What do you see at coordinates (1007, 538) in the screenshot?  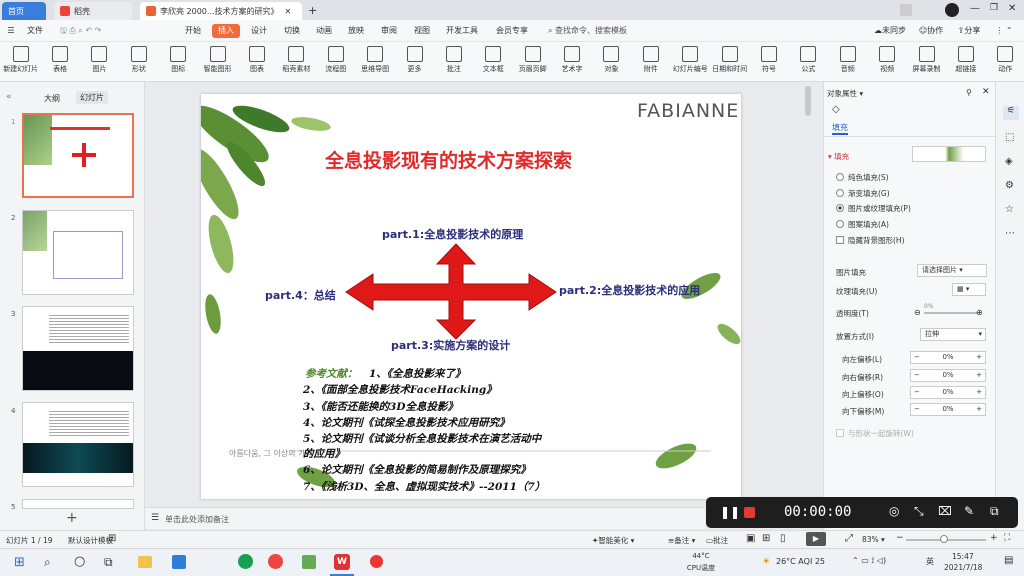 I see `fit-window-icon: ⛶` at bounding box center [1007, 538].